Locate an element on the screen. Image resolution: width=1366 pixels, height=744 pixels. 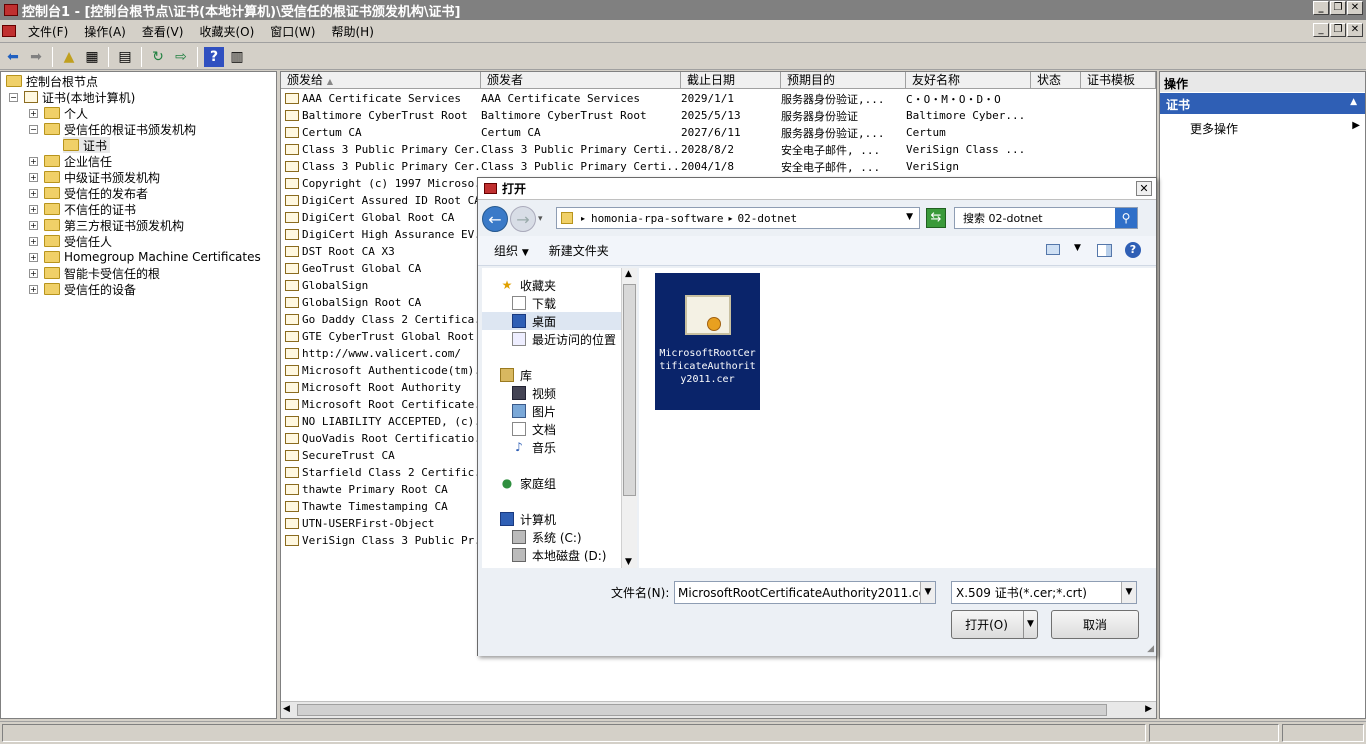
minimize-button: _ is located at coordinates (1321, 8).